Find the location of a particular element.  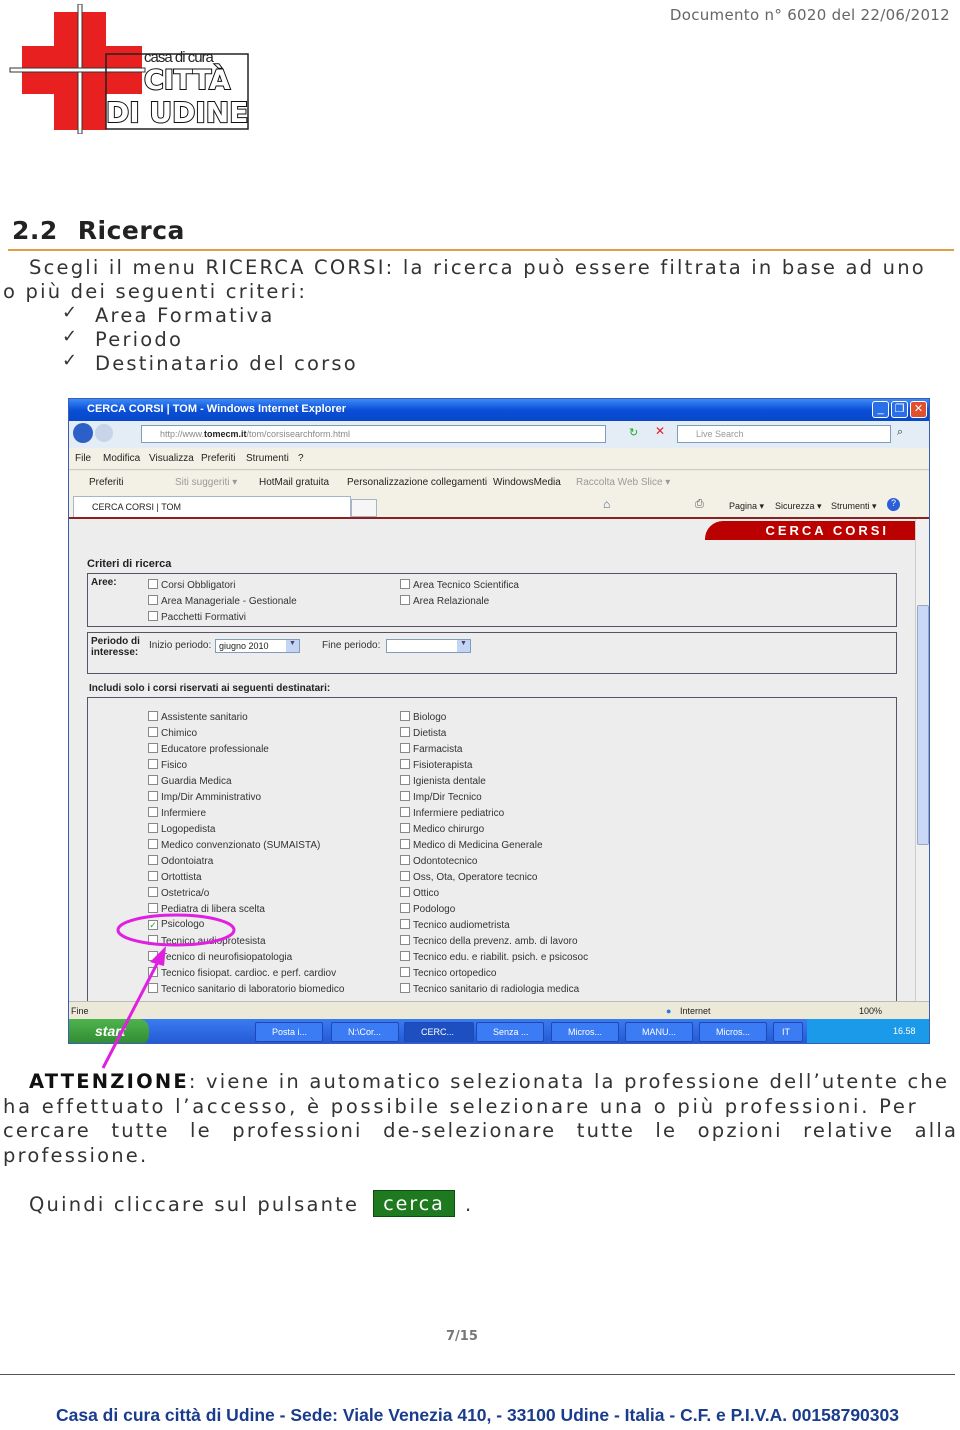

print-icon: ⎙ is located at coordinates (699, 504).